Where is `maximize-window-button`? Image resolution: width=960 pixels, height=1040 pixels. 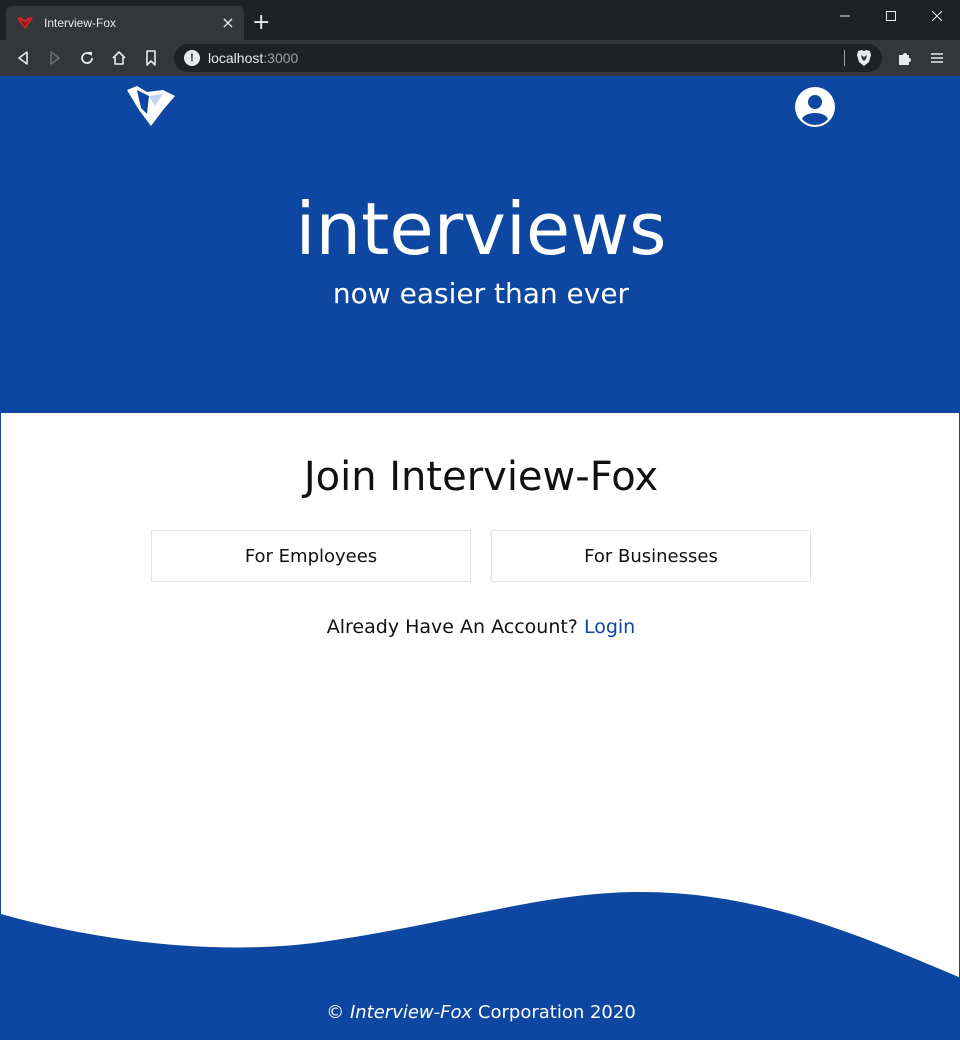
maximize-window-button is located at coordinates (891, 16).